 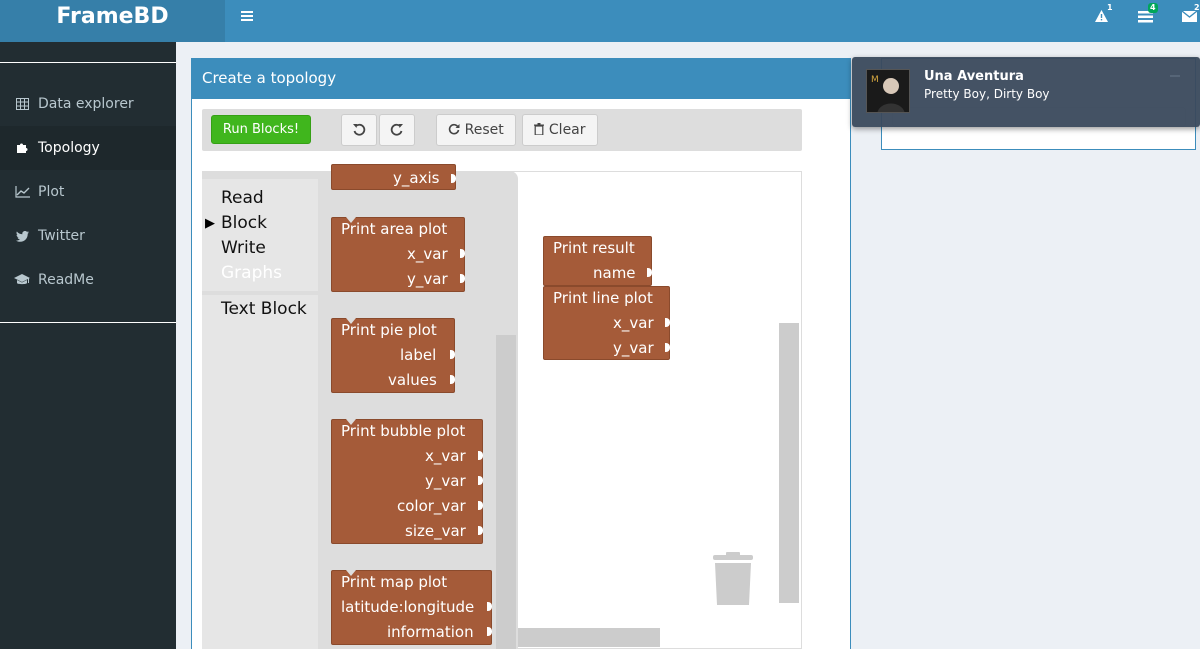 I want to click on block-title: Print map plot, so click(x=394, y=582).